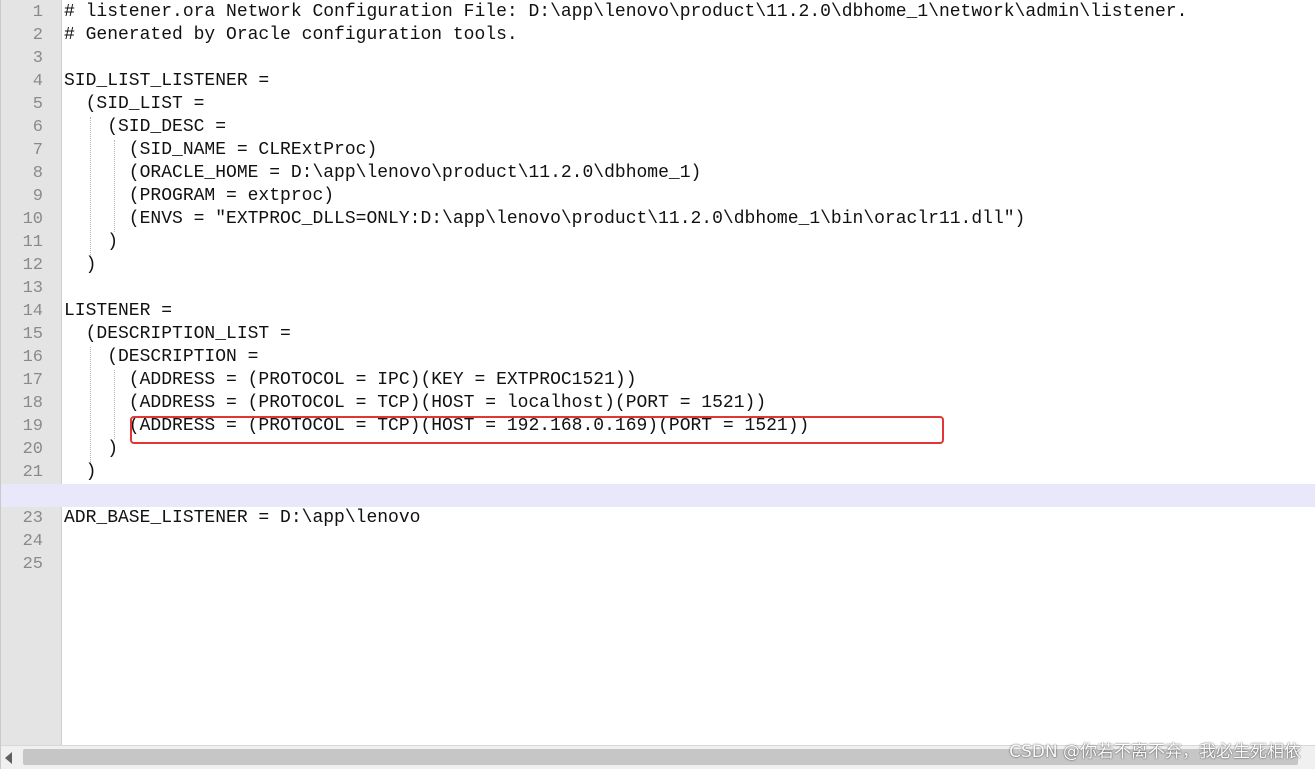  Describe the element at coordinates (8, 758) in the screenshot. I see `scroll-left-arrow-icon` at that location.